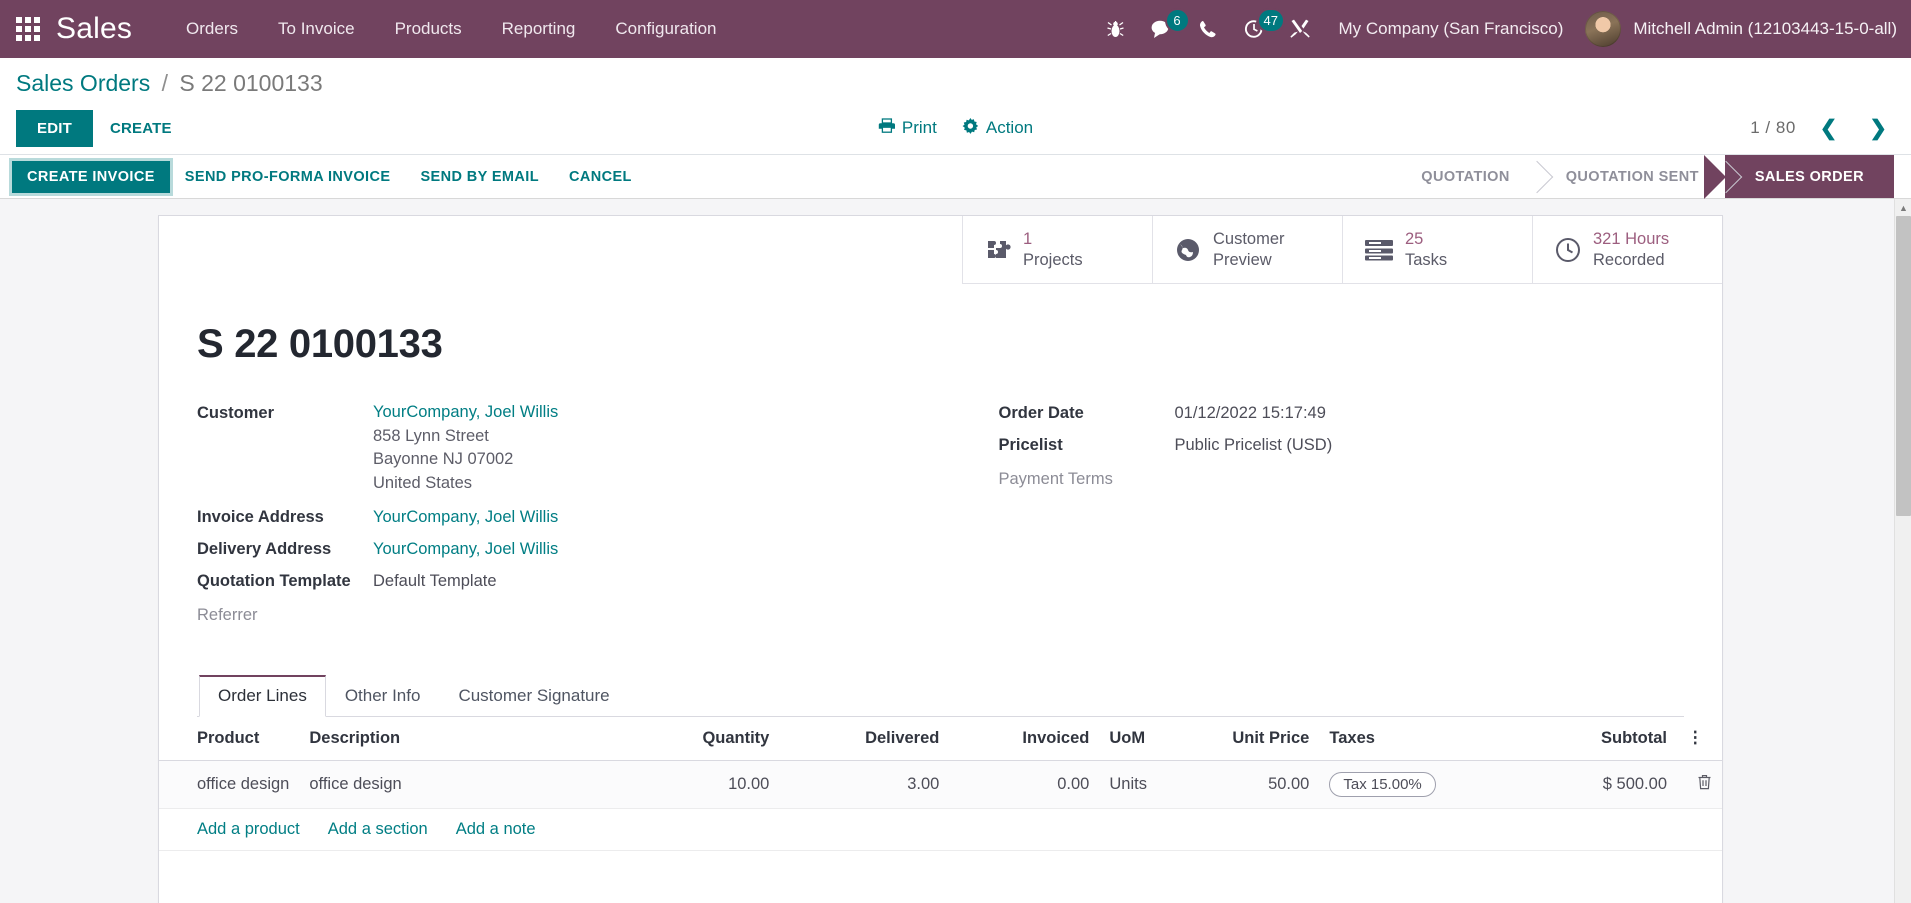 This screenshot has height=903, width=1911. I want to click on avatar, so click(1603, 29).